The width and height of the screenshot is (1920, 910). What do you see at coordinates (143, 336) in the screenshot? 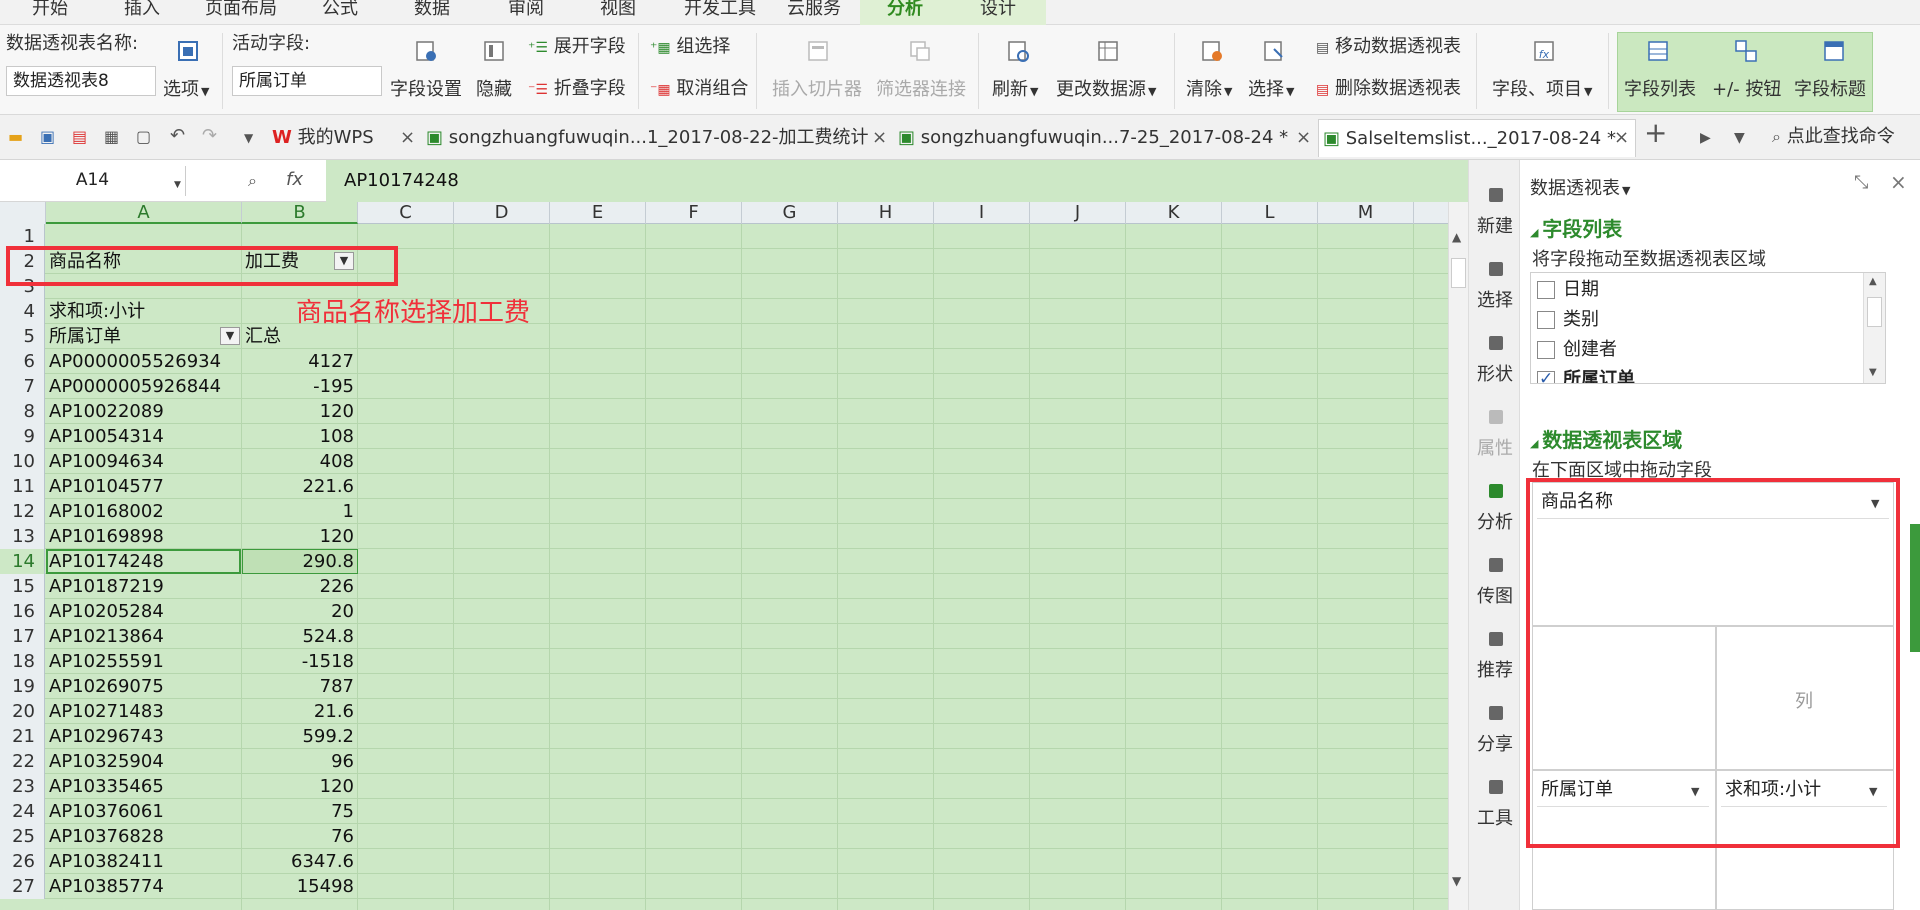
I see `cell-a: 所属订单` at bounding box center [143, 336].